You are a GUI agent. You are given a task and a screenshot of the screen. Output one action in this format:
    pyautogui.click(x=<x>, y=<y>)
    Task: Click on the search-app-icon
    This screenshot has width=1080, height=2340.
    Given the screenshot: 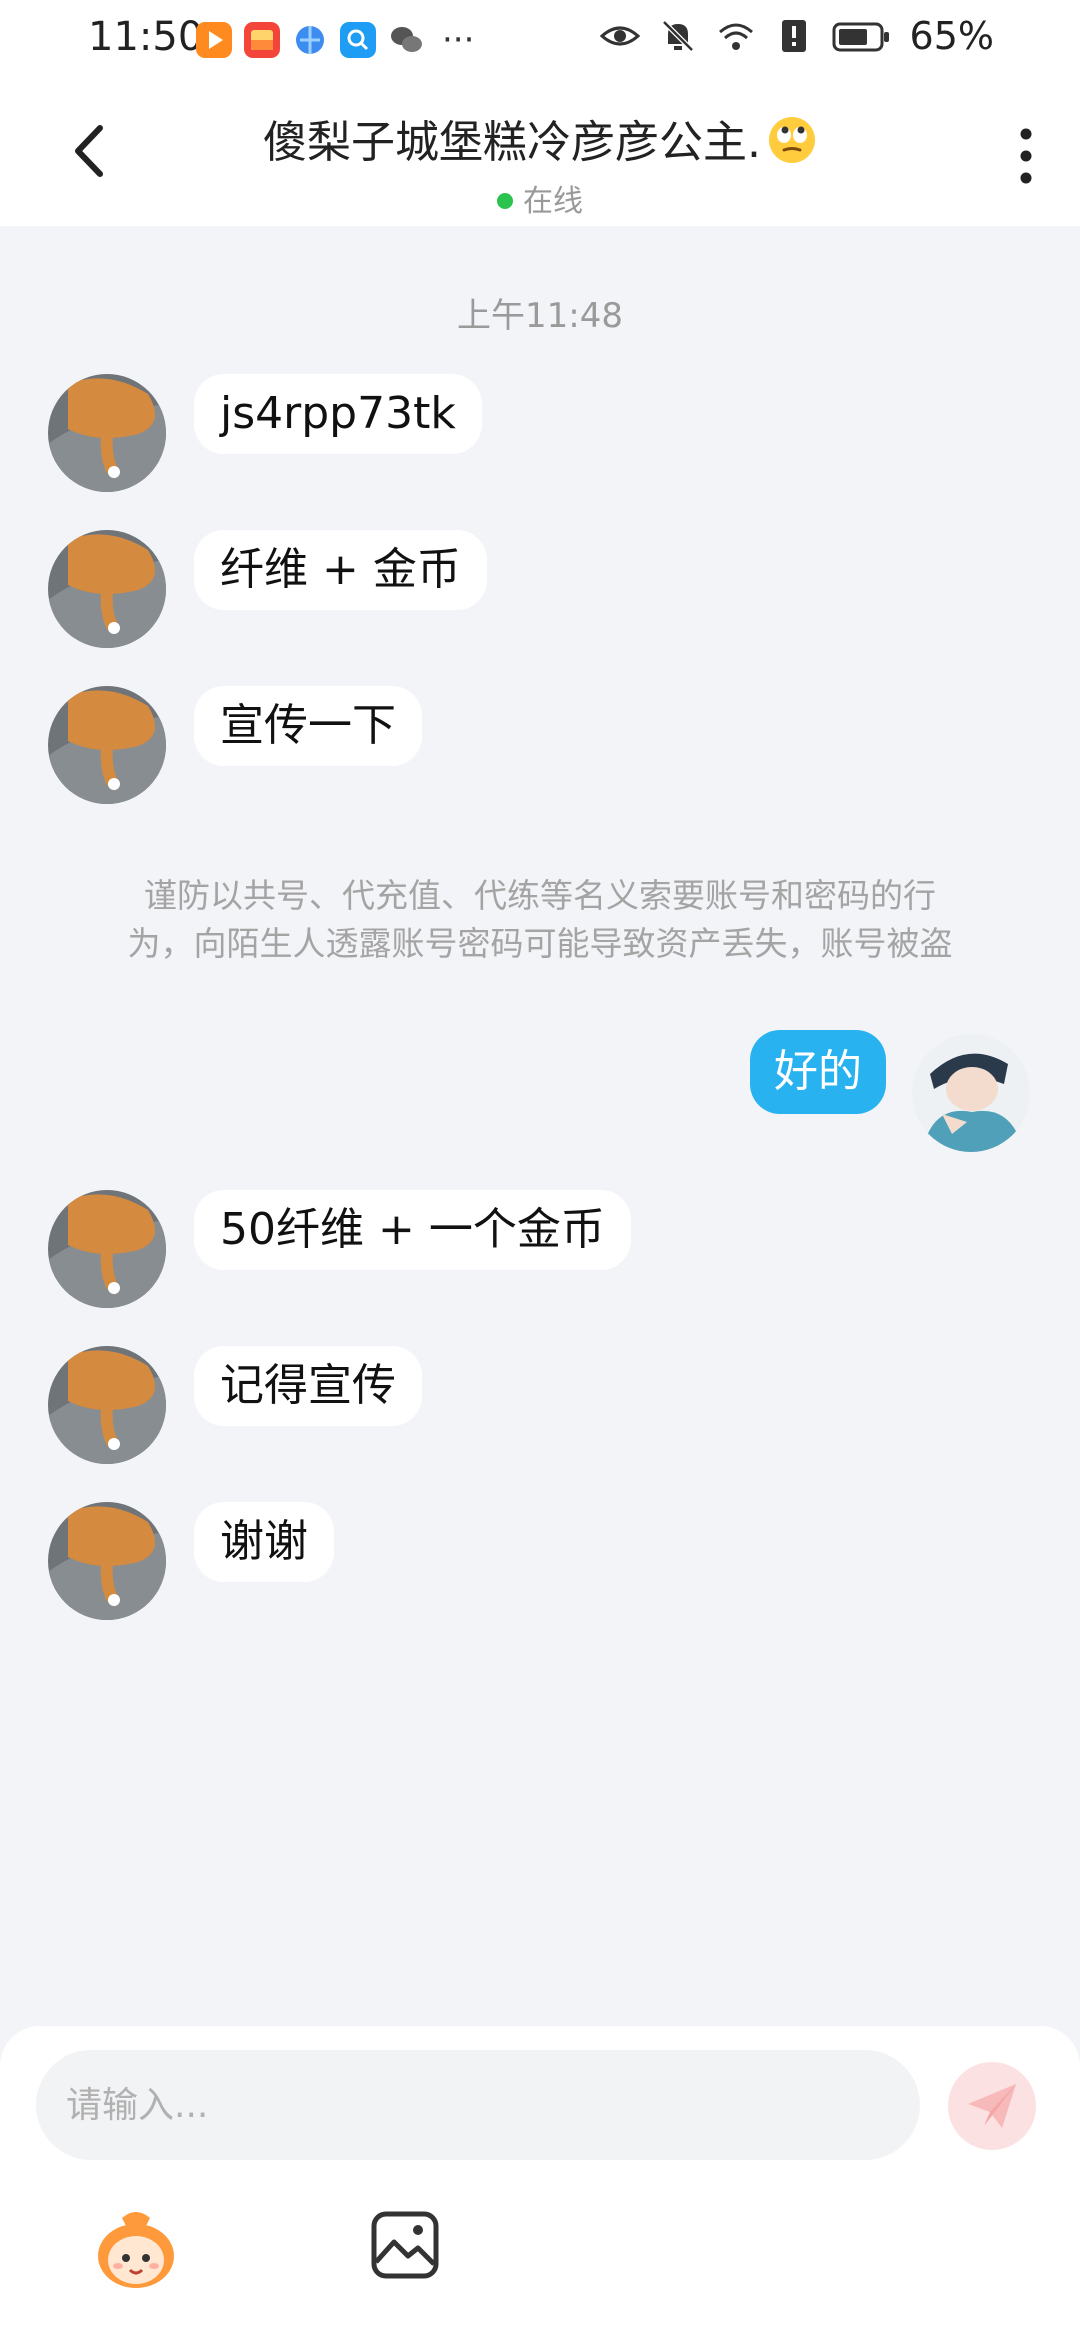 What is the action you would take?
    pyautogui.click(x=358, y=40)
    